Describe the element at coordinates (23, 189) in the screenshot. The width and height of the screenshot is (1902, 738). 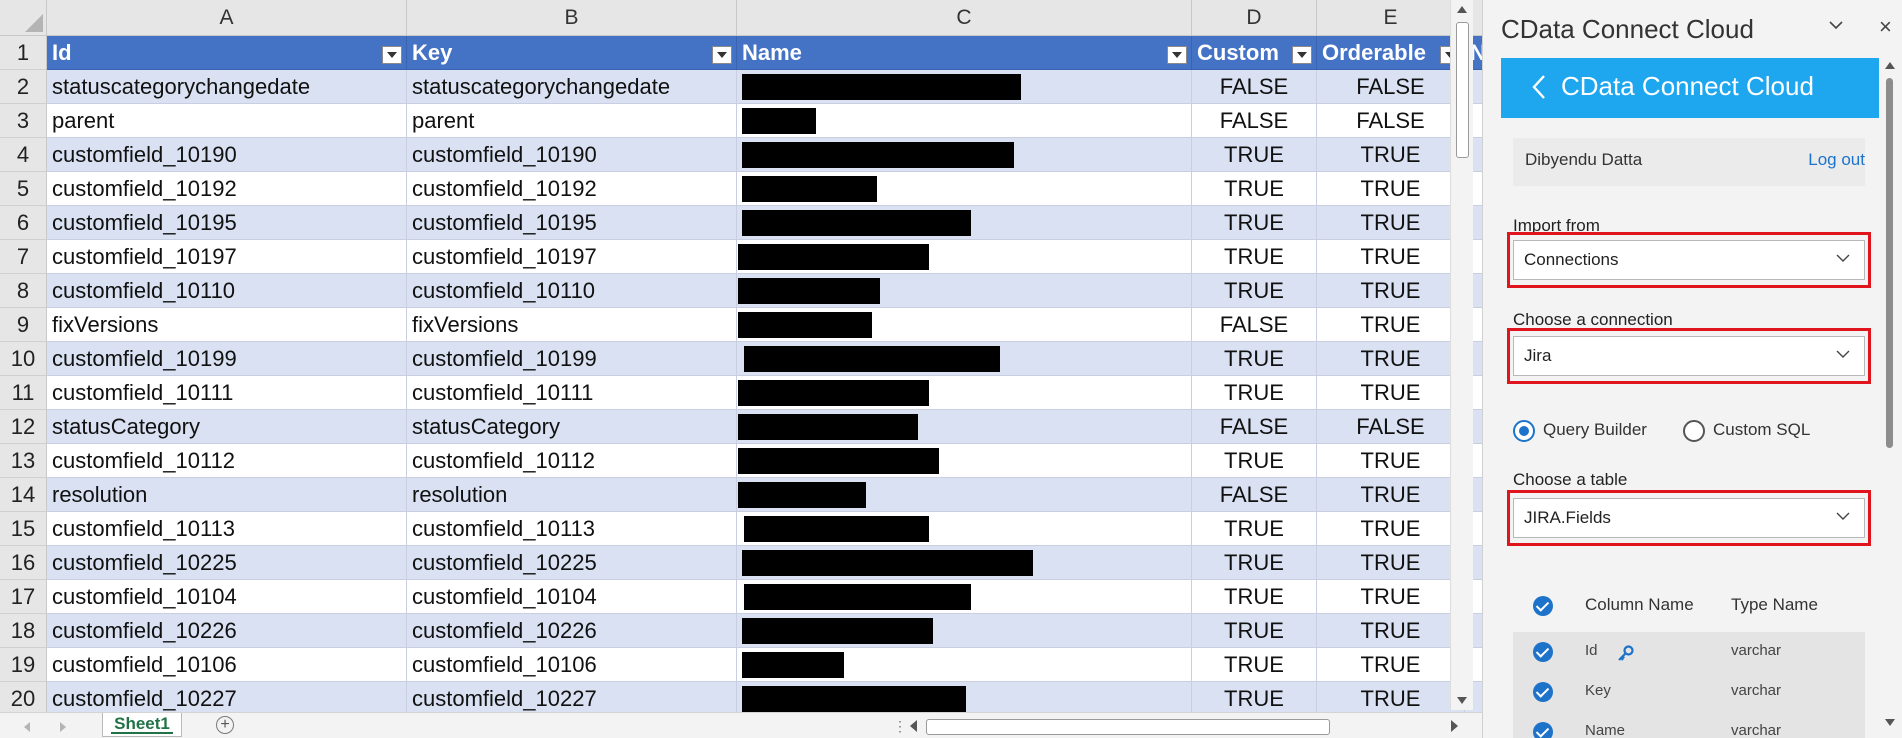
I see `row-header: 5` at that location.